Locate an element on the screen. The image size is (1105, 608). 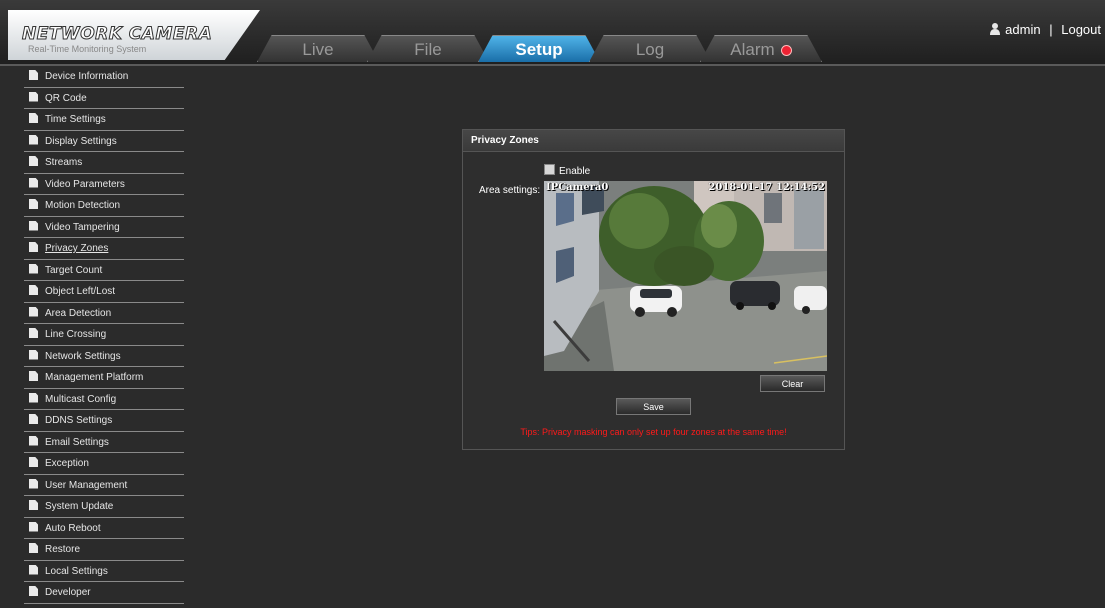
logout-link: Logout is located at coordinates (1081, 29).